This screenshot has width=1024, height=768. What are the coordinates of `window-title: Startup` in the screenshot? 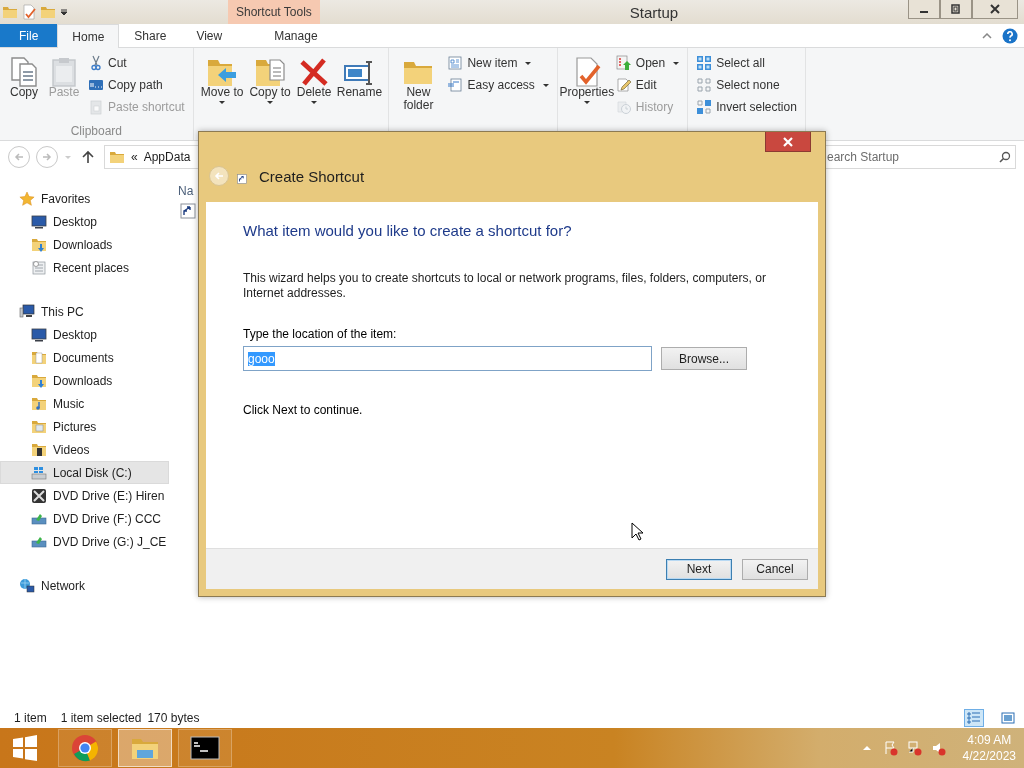 It's located at (654, 12).